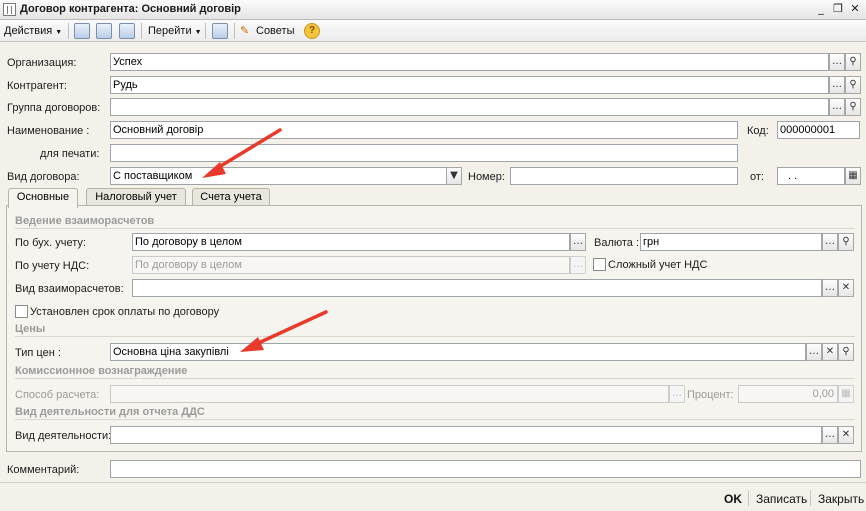  Describe the element at coordinates (469, 107) in the screenshot. I see `contract-group-field` at that location.